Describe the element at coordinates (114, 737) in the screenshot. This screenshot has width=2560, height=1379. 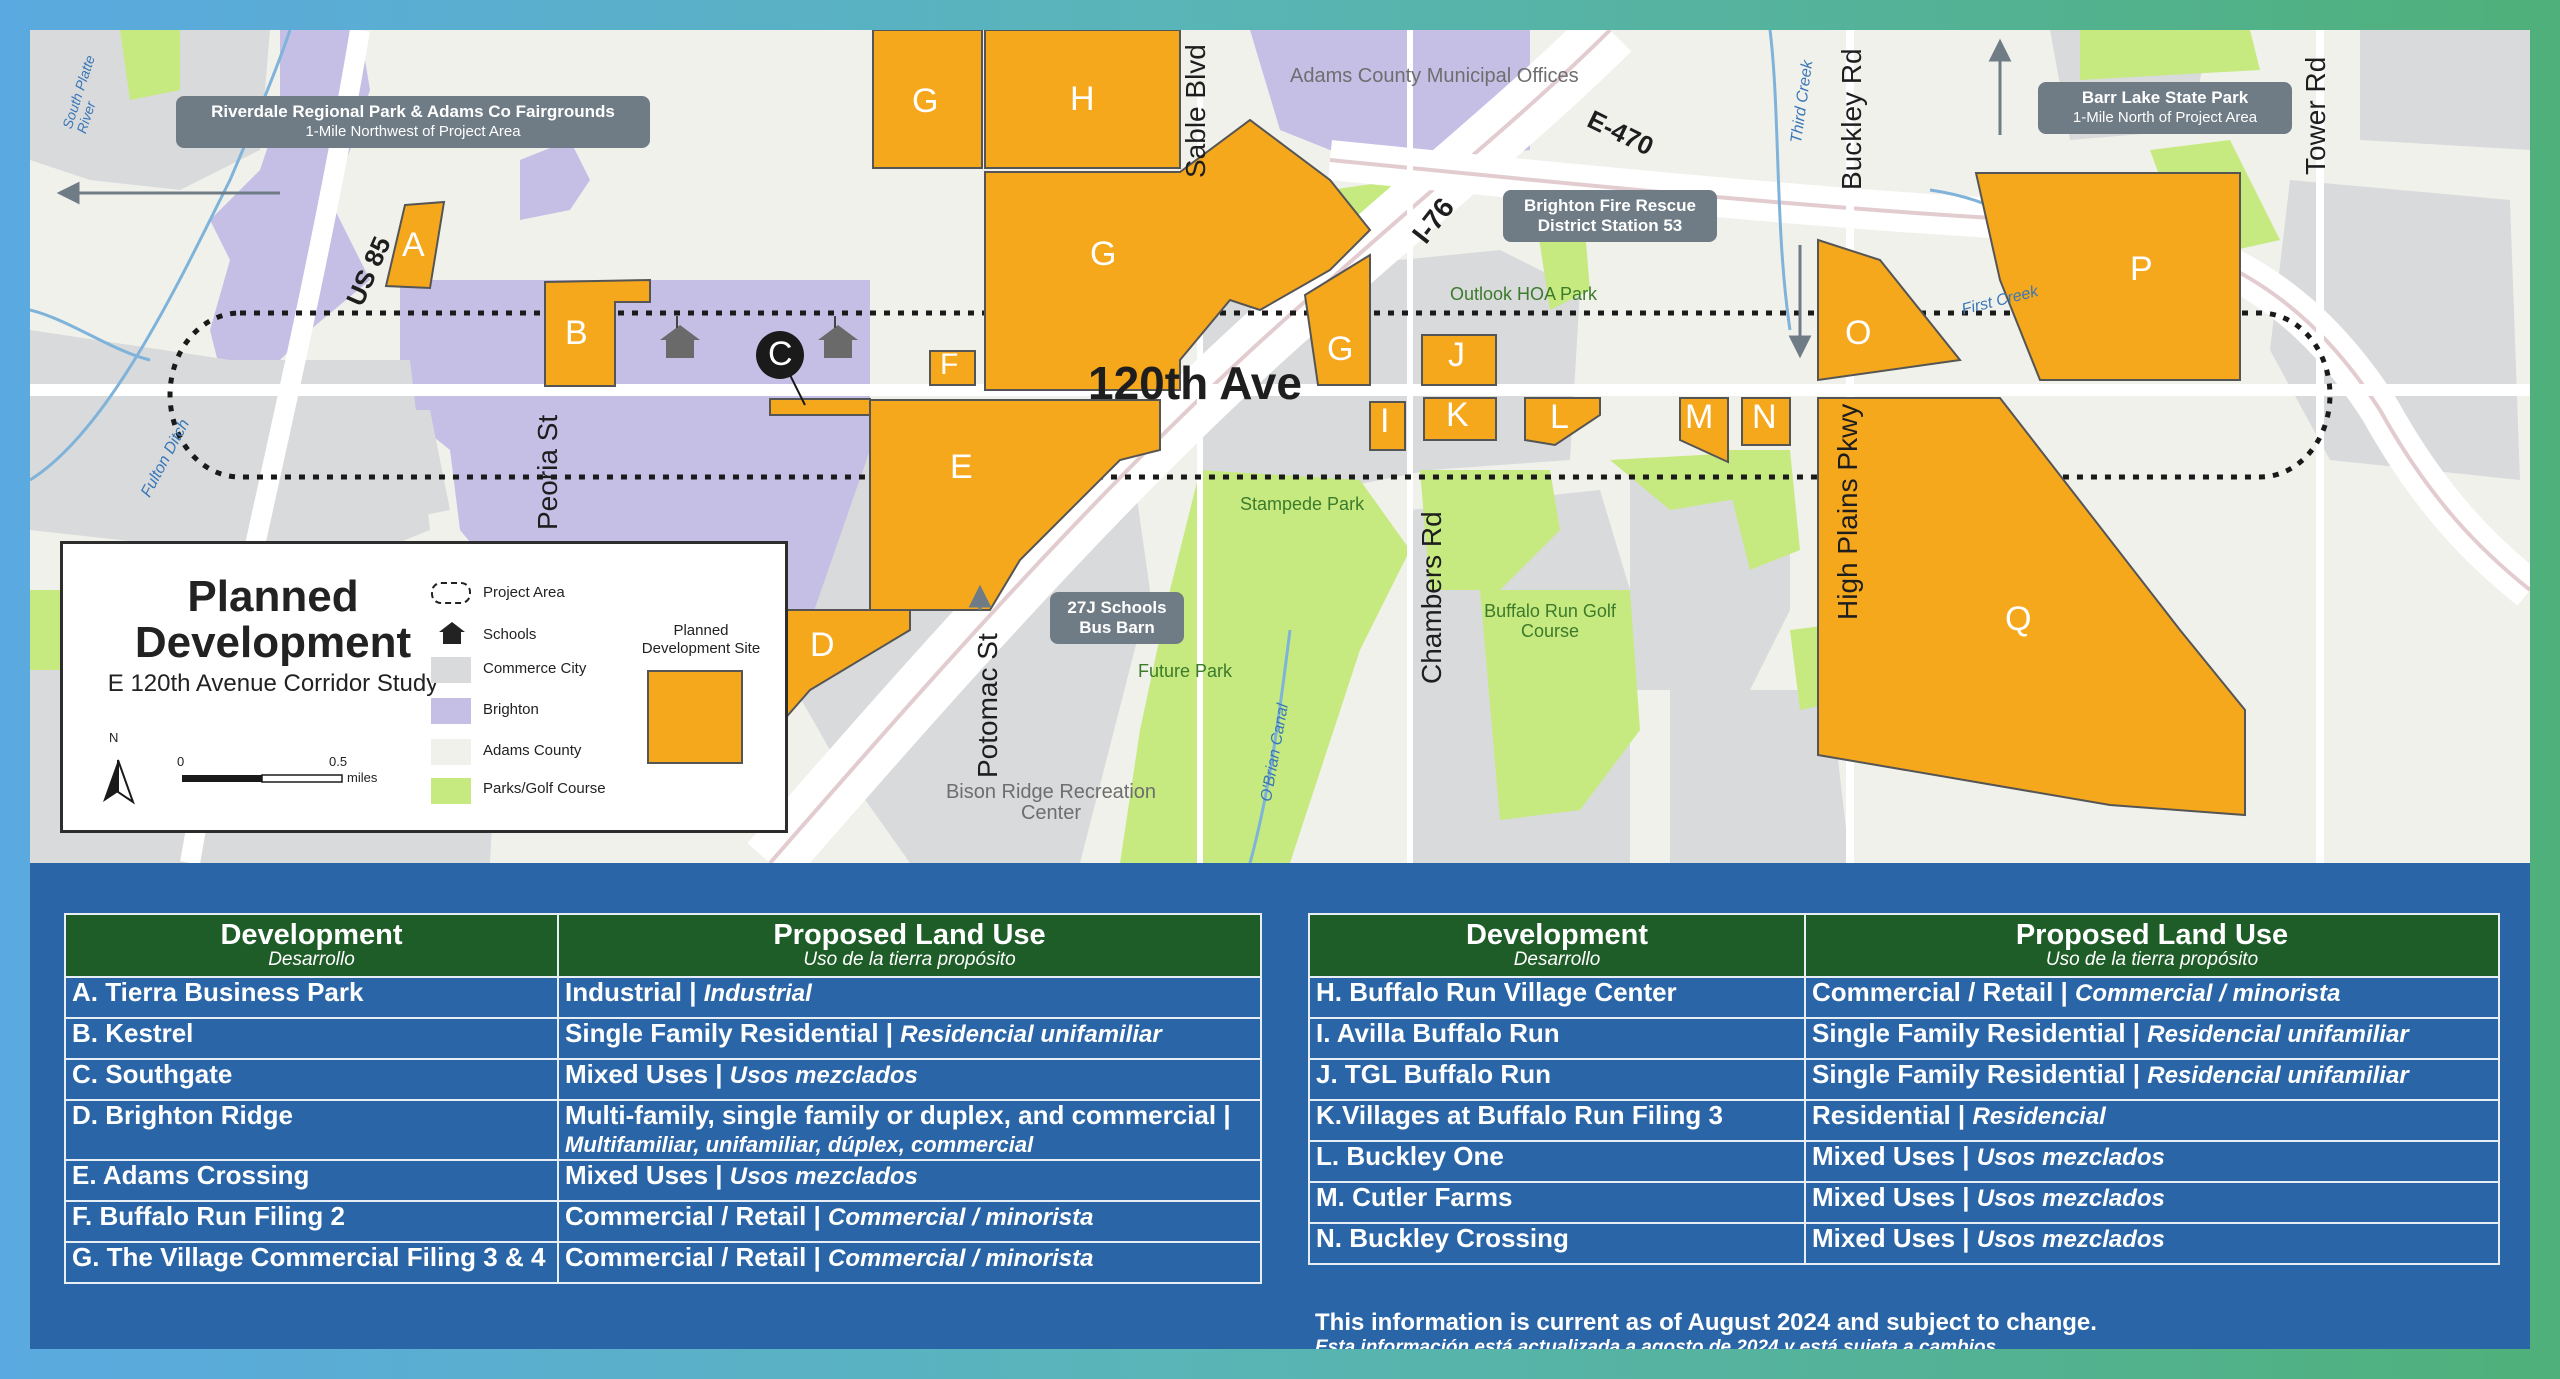
I see `north-label: N` at that location.